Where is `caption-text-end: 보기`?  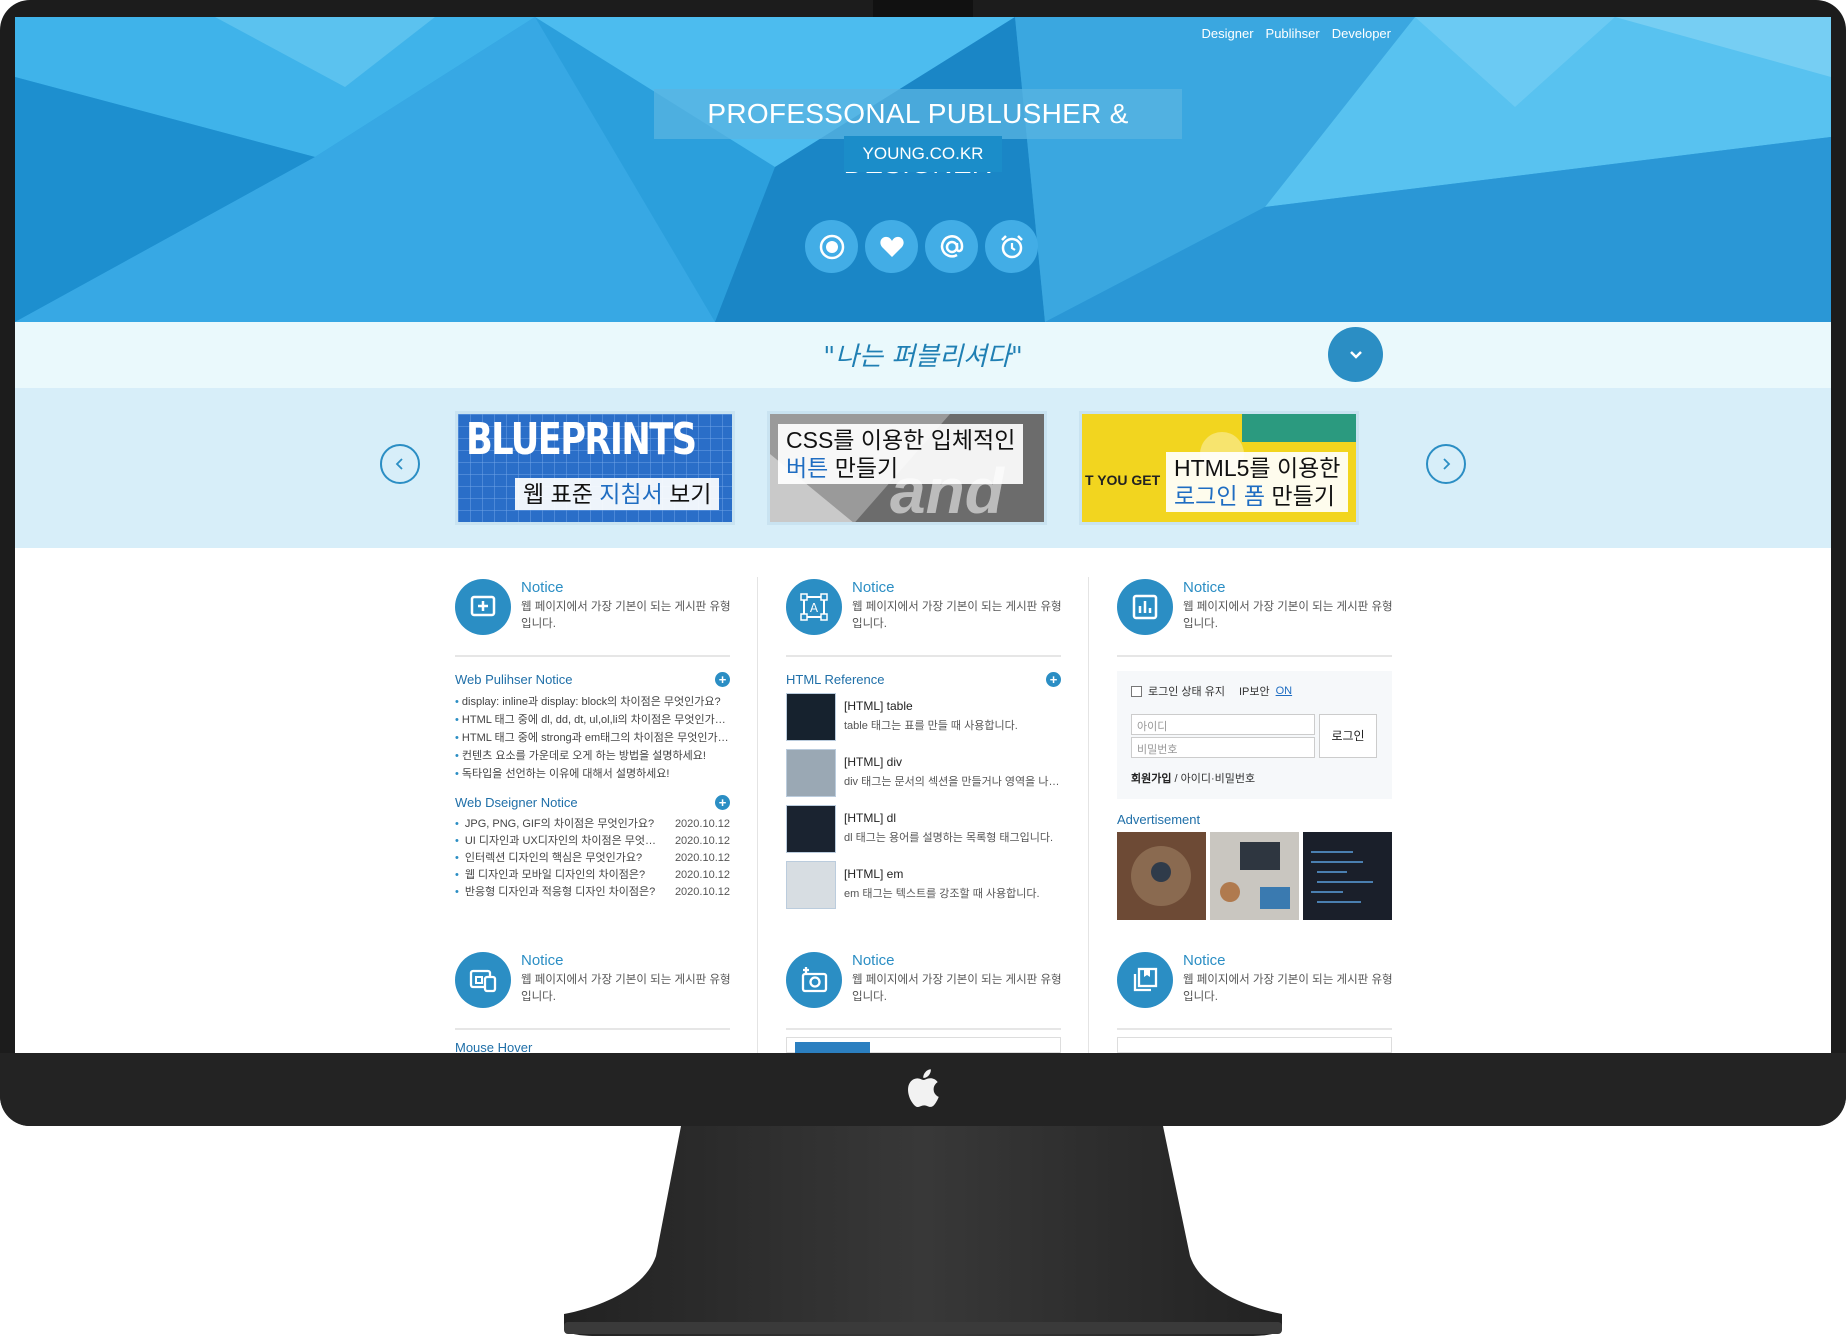
caption-text-end: 보기 is located at coordinates (687, 494).